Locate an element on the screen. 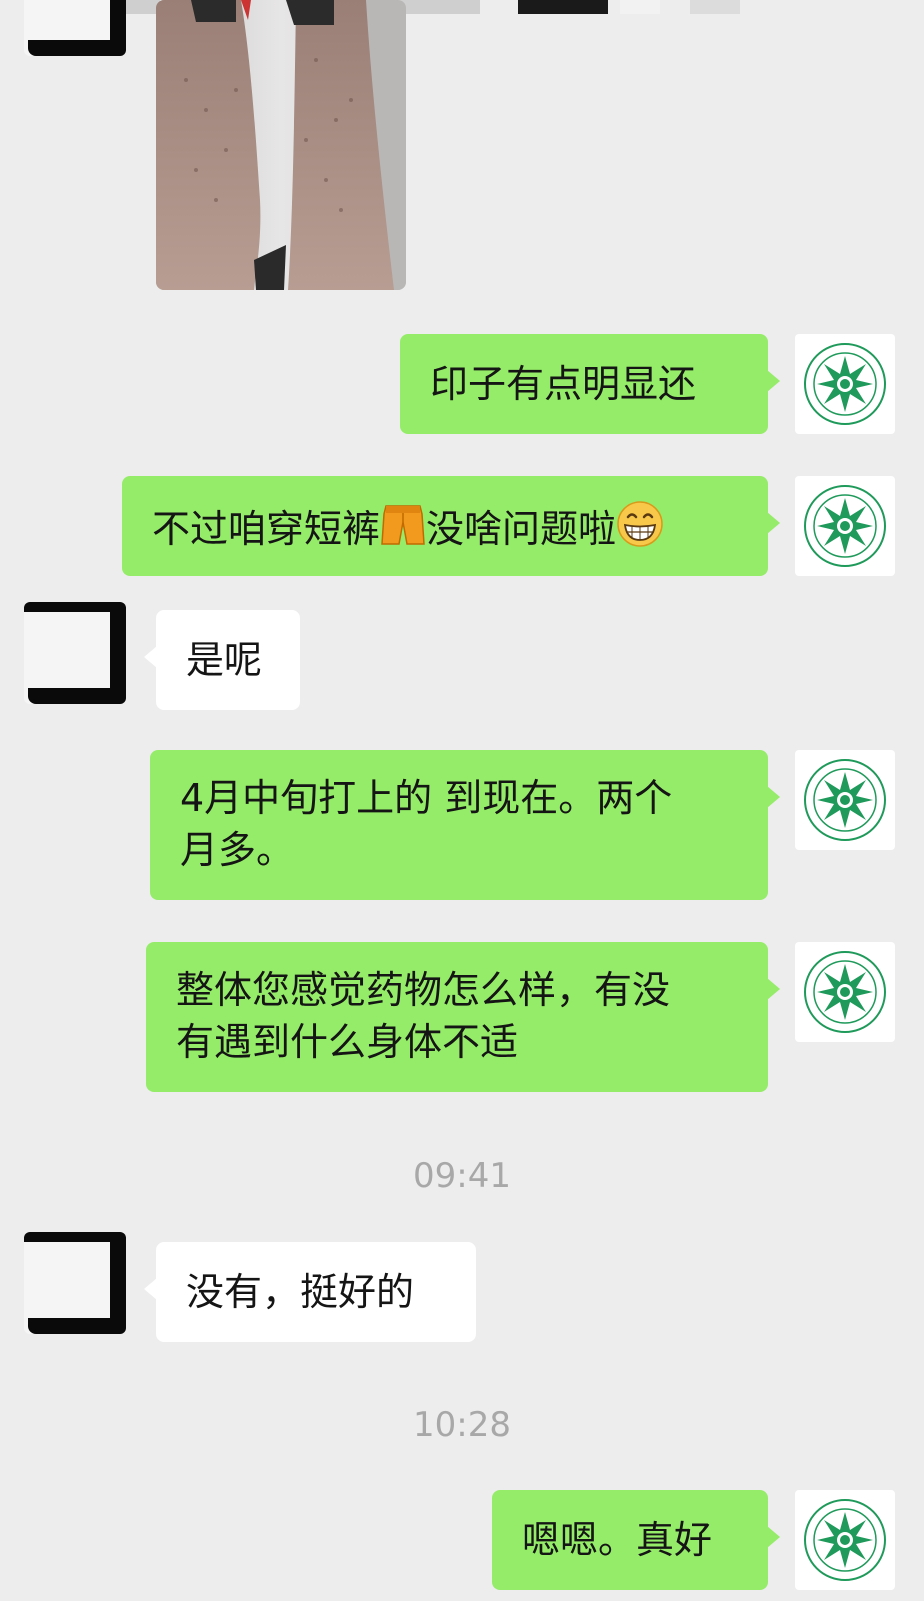 This screenshot has height=1601, width=924. message-bubble-other: 没有，挺好的 is located at coordinates (310, 1292).